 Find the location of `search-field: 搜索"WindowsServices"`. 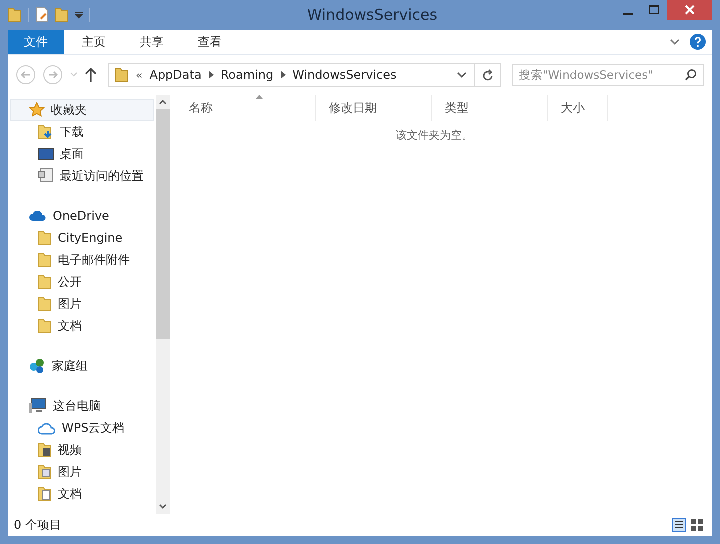

search-field: 搜索"WindowsServices" is located at coordinates (608, 75).